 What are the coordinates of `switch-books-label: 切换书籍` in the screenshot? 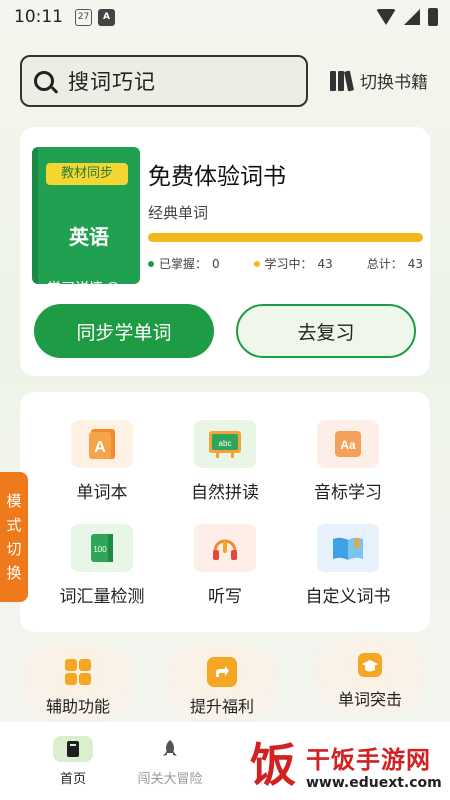 It's located at (394, 83).